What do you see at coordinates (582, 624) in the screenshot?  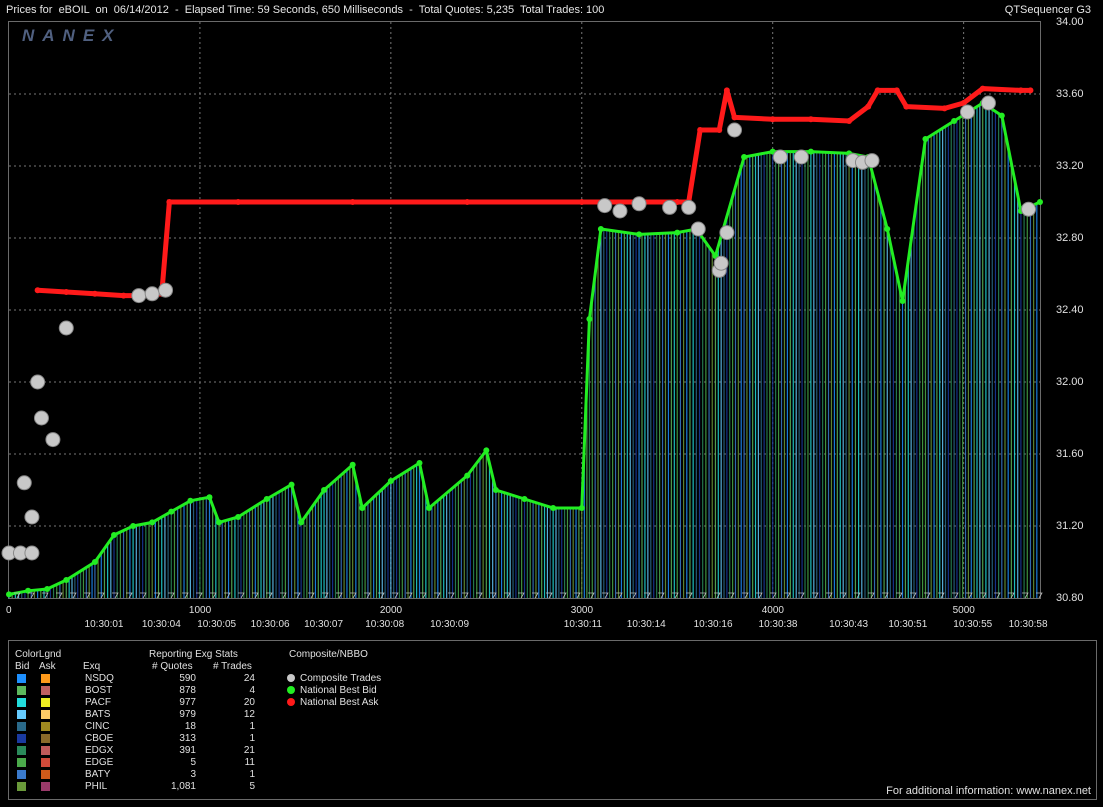 I see `x-tick-time: 10:30:11` at bounding box center [582, 624].